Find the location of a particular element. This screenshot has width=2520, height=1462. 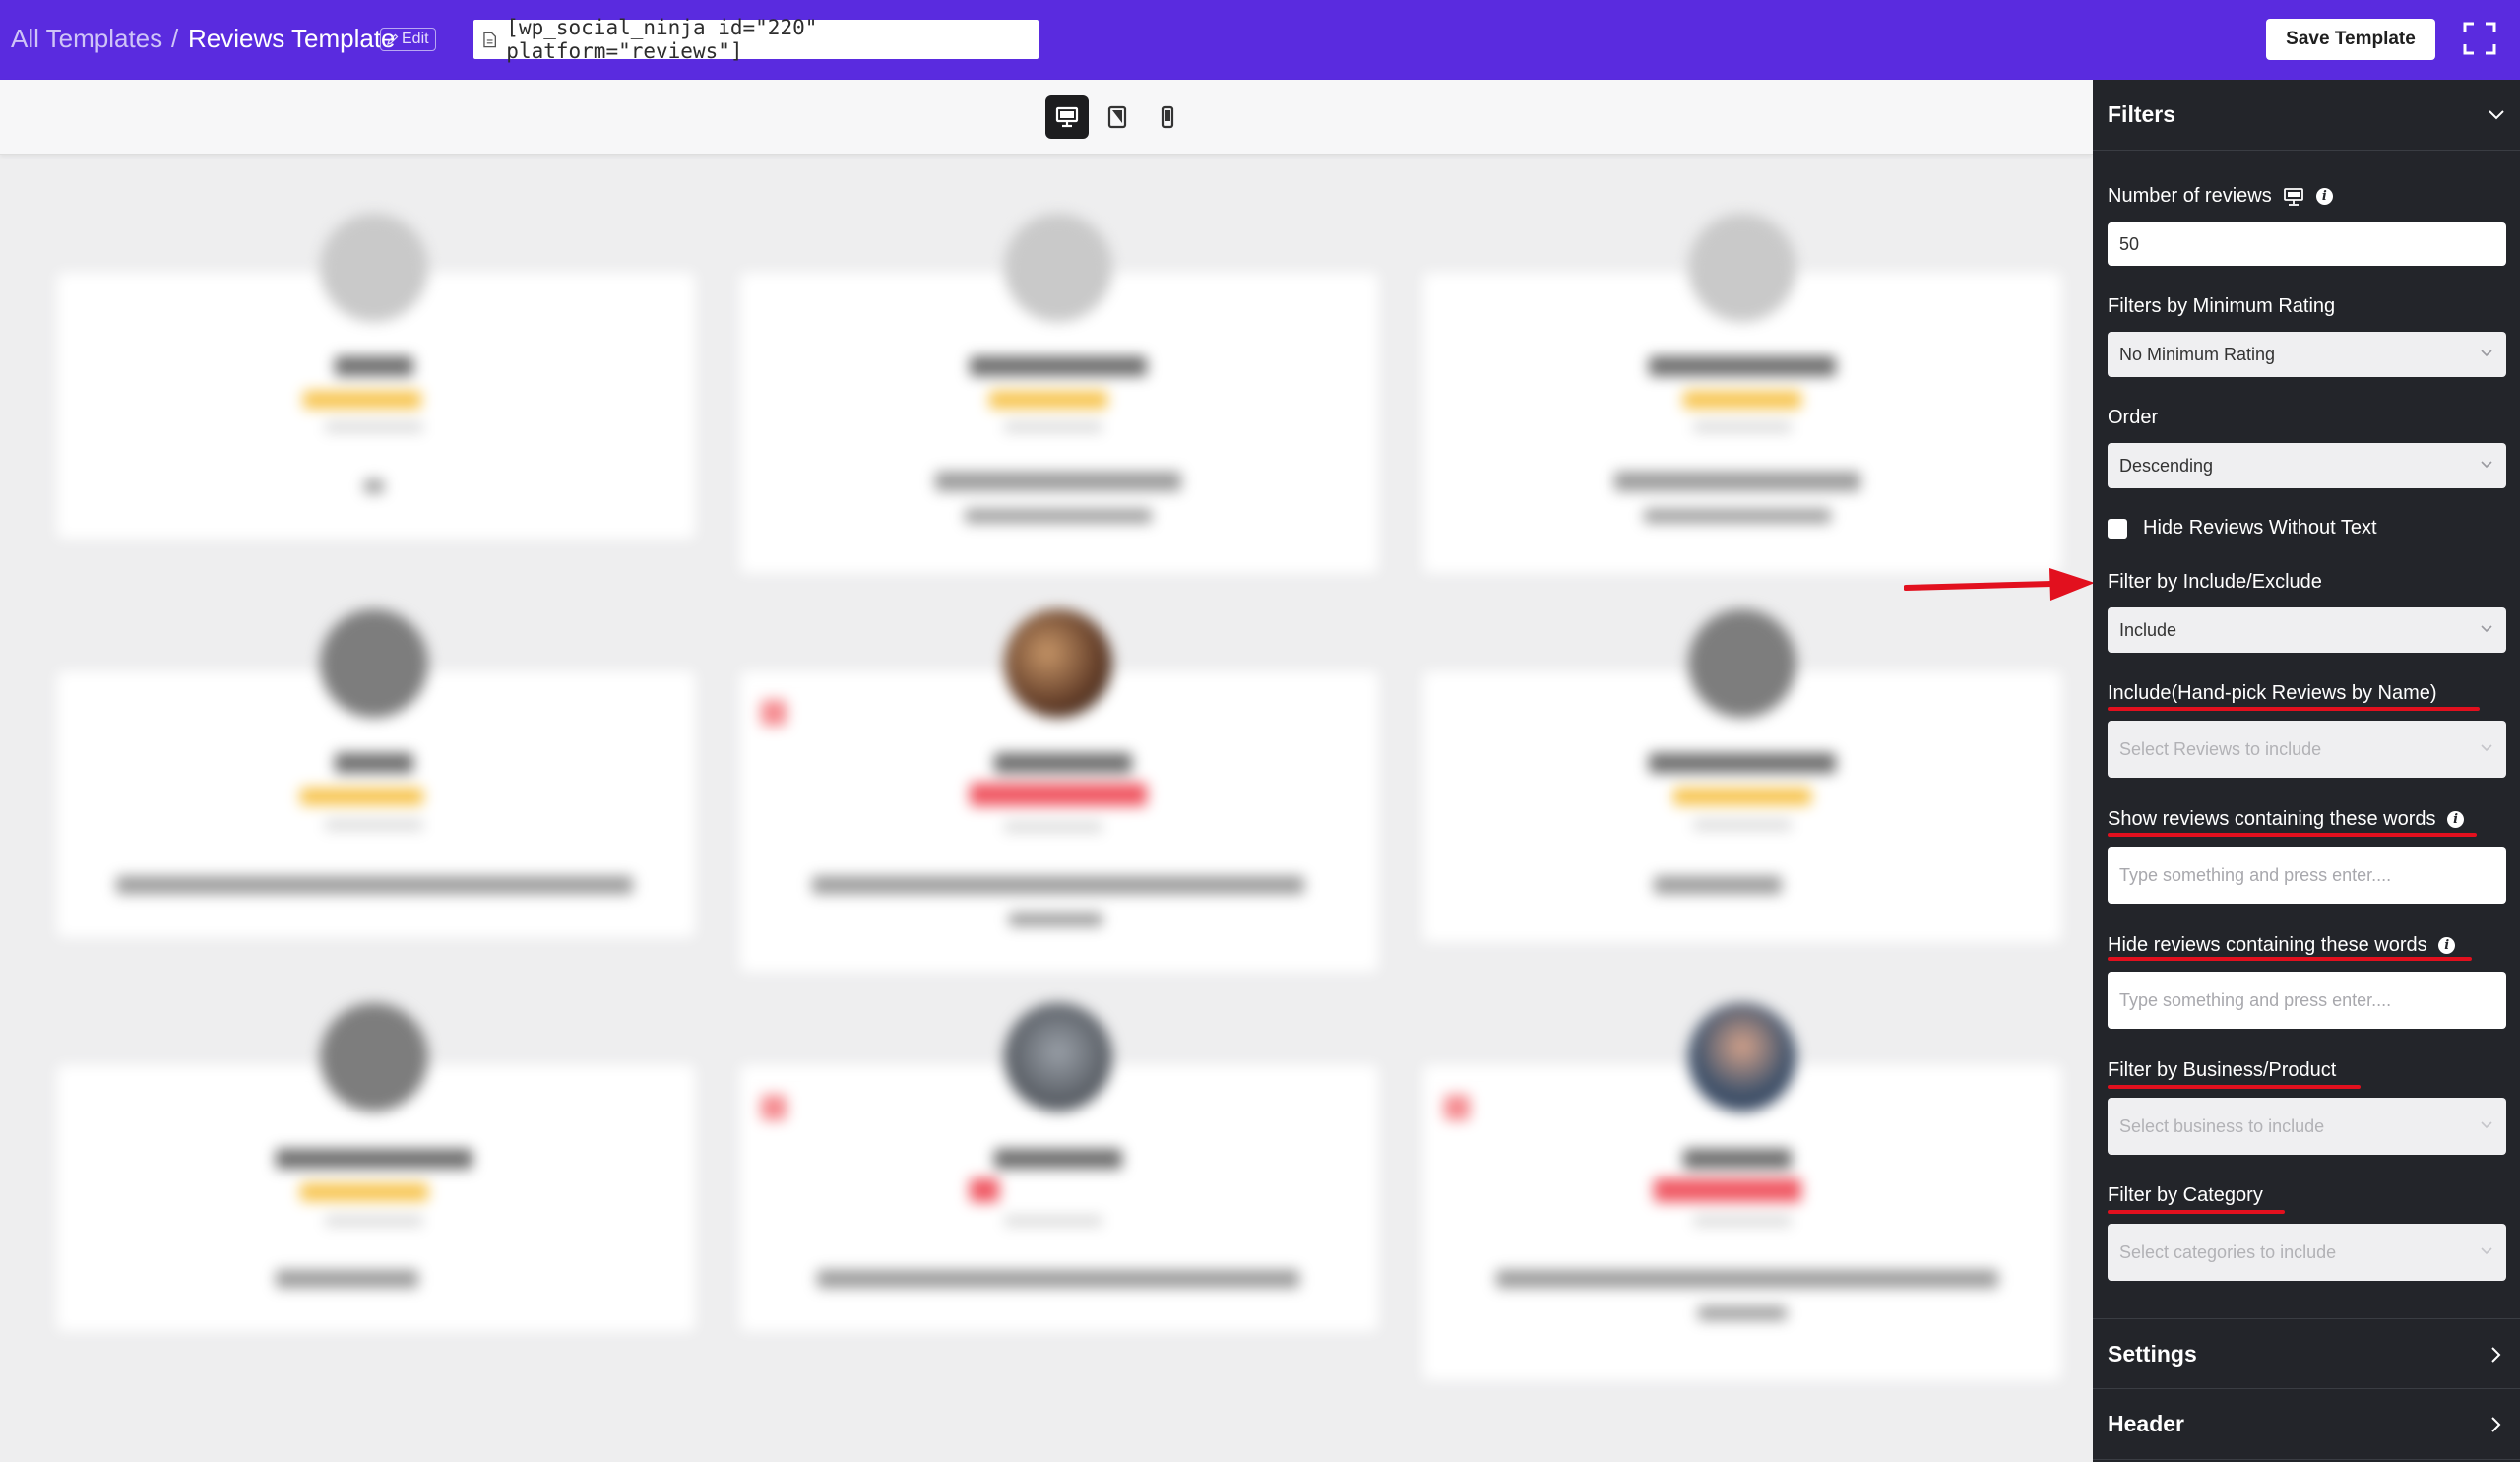

hide-words-label: Hide reviews containing these words i is located at coordinates (2282, 945).